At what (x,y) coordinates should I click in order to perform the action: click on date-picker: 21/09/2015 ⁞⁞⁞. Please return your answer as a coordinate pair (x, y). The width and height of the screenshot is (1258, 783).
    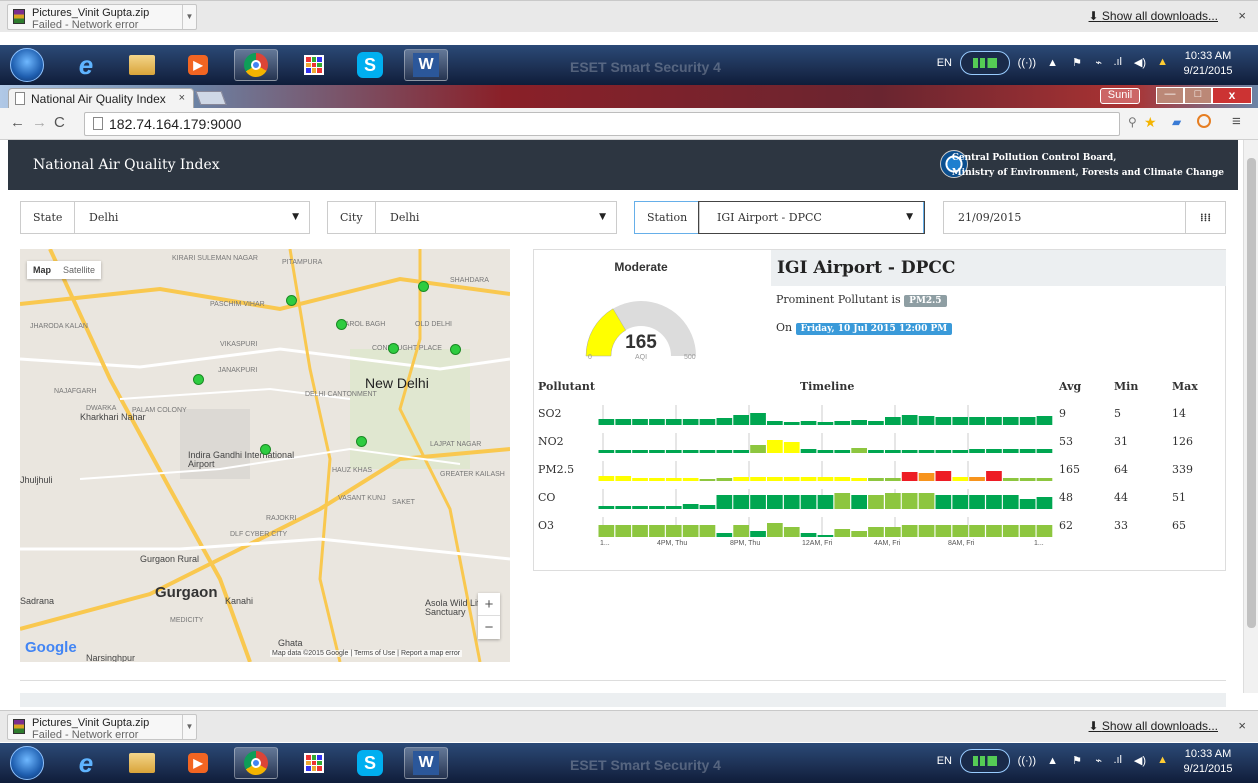
    Looking at the image, I should click on (1084, 217).